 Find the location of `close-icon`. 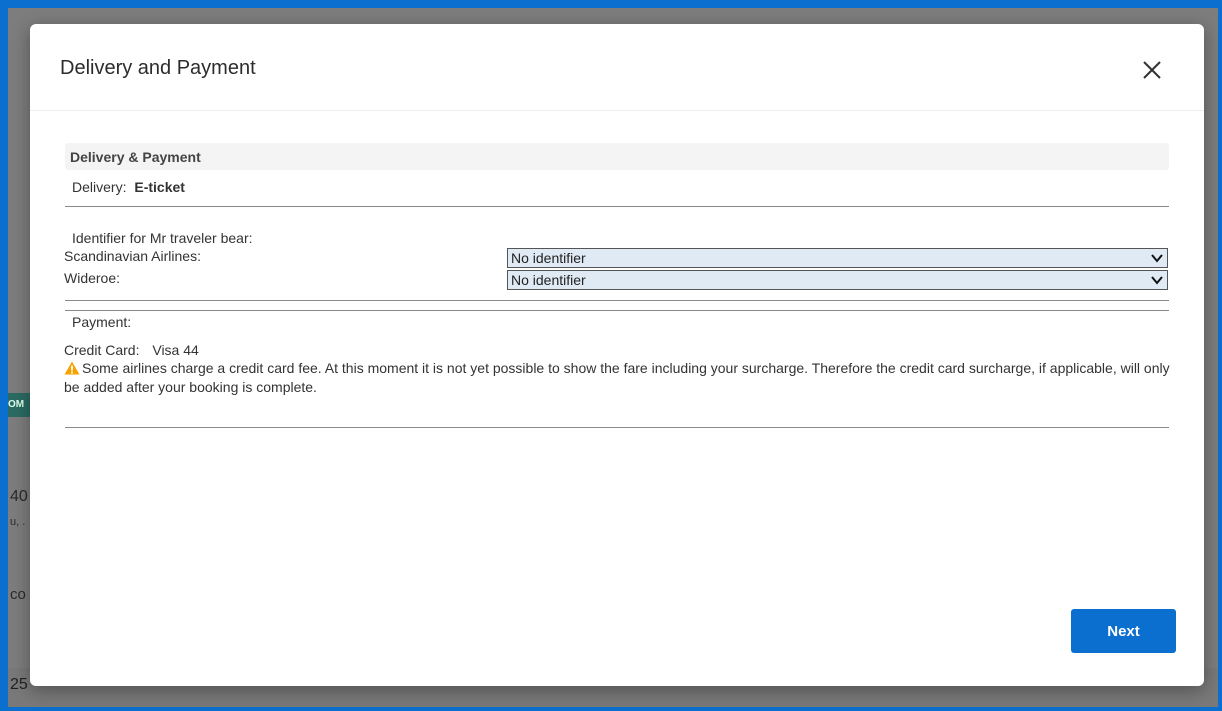

close-icon is located at coordinates (1152, 70).